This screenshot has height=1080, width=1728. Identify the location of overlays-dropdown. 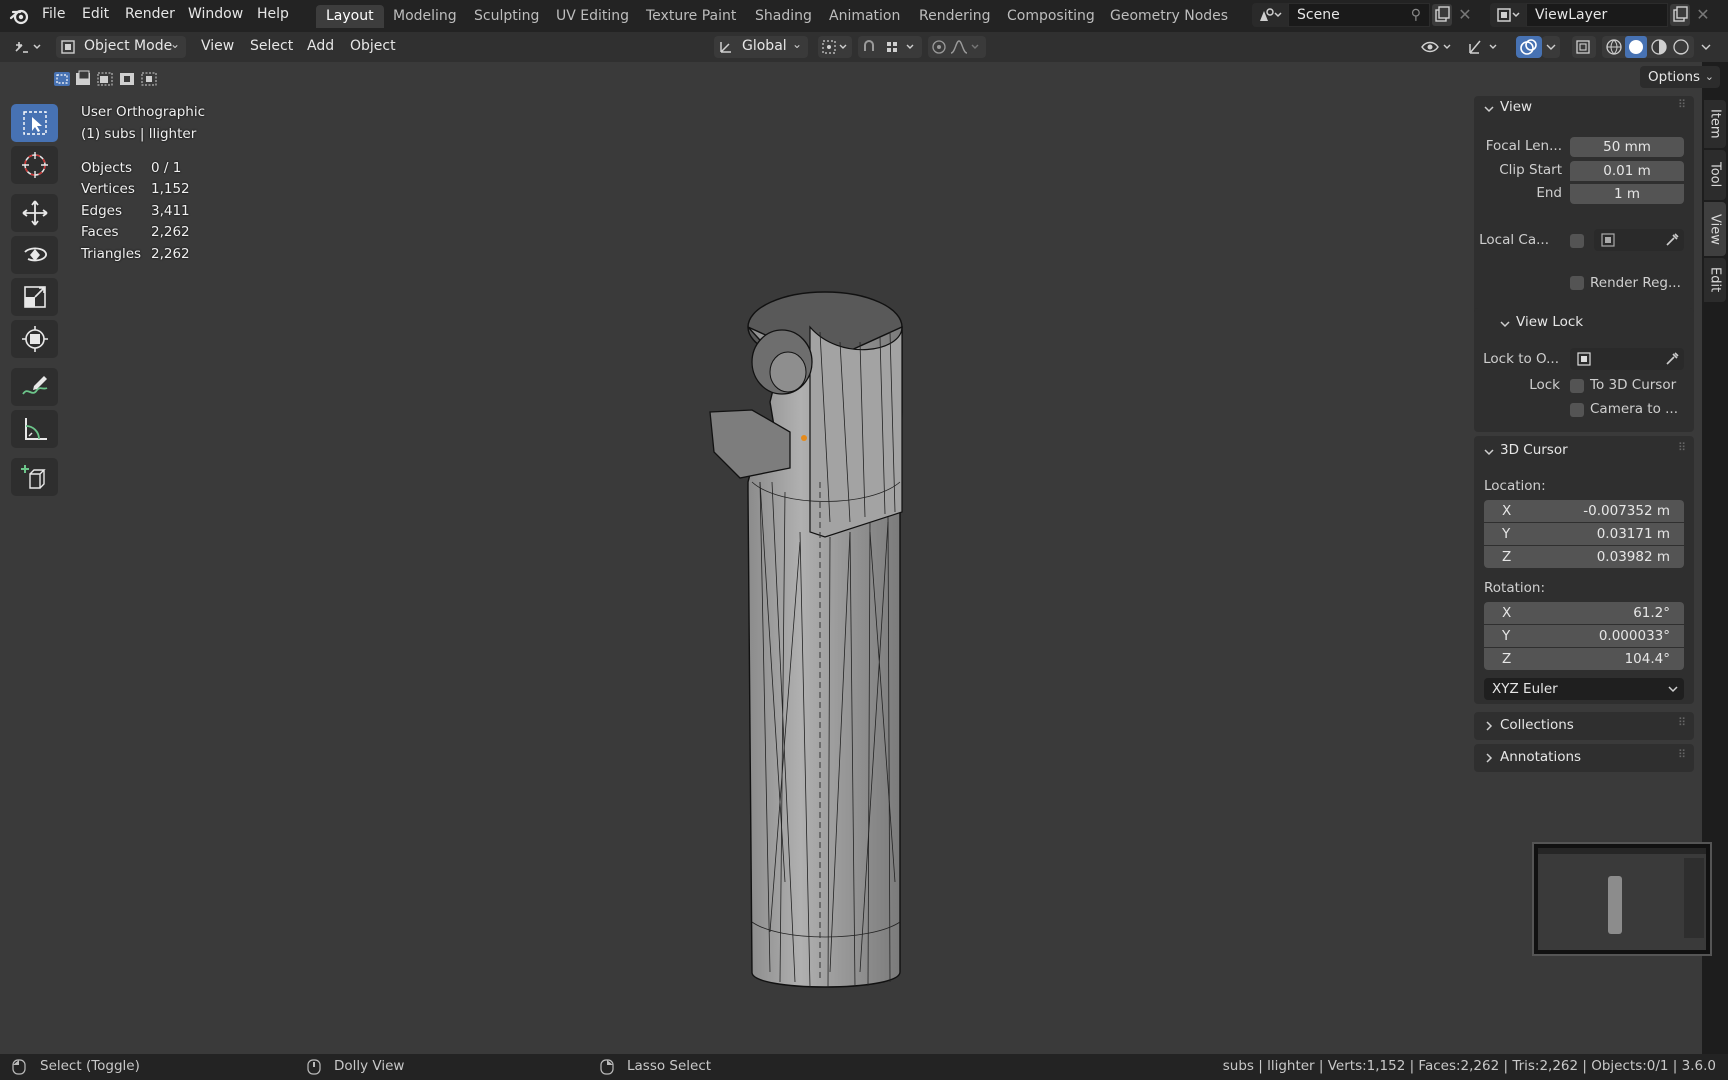
(1551, 47).